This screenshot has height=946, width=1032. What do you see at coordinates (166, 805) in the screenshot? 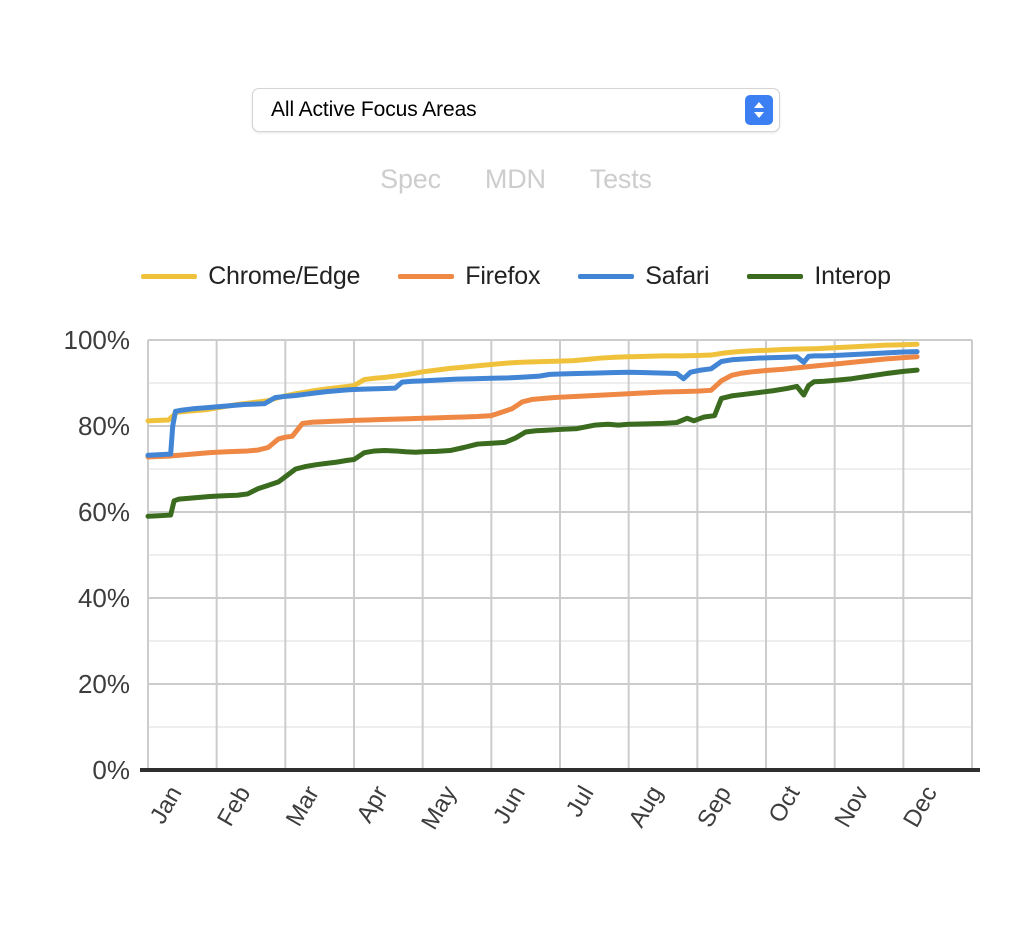
I see `x-tick-label: Jan` at bounding box center [166, 805].